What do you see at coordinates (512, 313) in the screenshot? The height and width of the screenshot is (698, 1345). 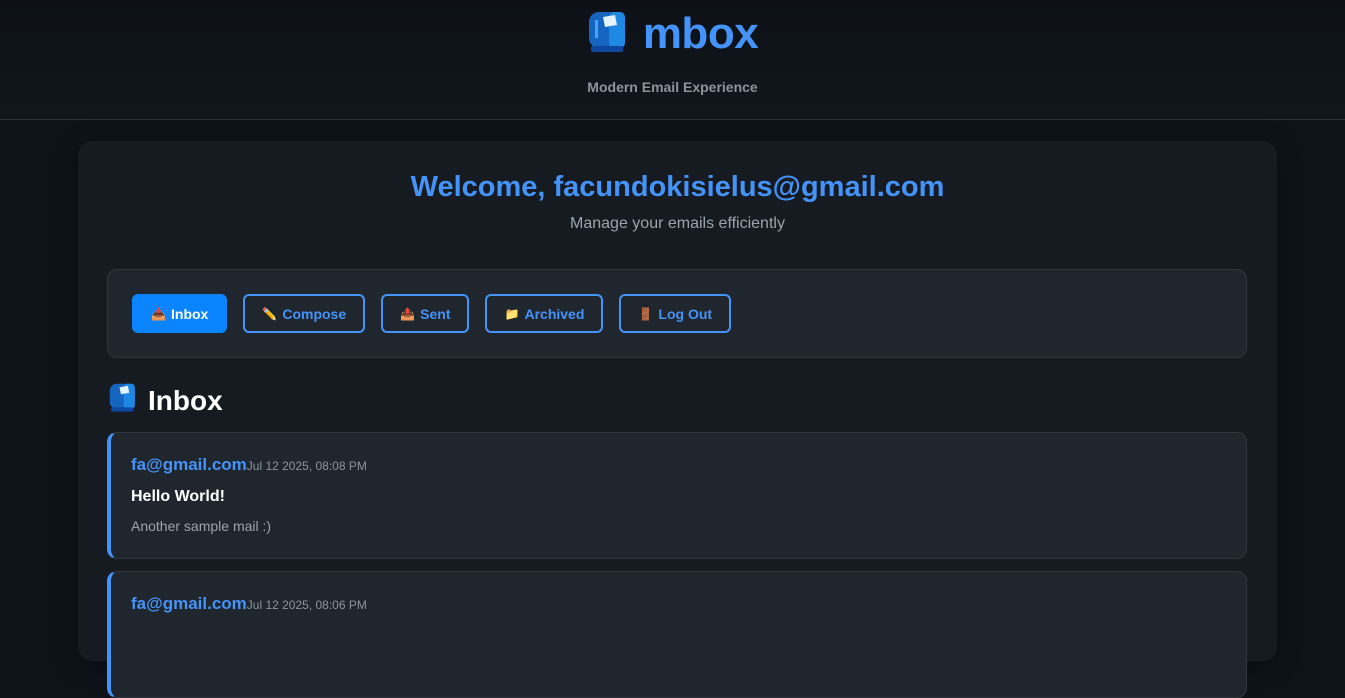 I see `folder-icon: 📁` at bounding box center [512, 313].